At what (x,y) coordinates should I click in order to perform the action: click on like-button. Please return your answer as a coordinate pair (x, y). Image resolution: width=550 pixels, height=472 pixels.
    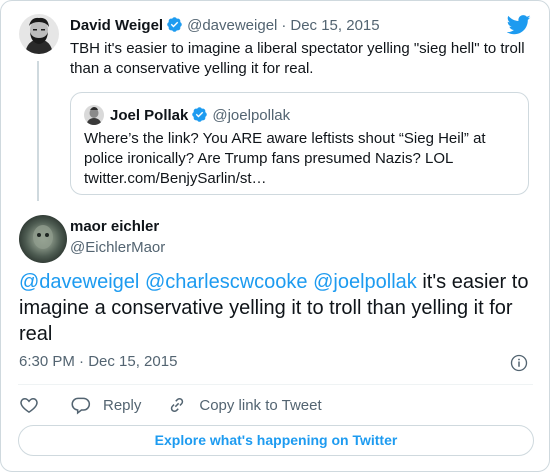
    Looking at the image, I should click on (29, 405).